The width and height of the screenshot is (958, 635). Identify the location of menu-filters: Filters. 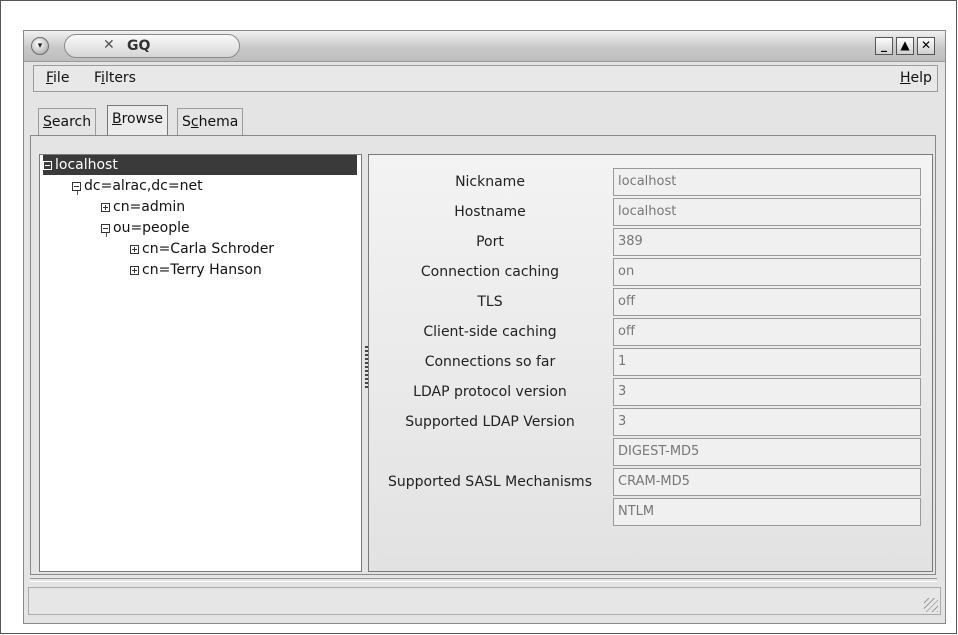
(115, 78).